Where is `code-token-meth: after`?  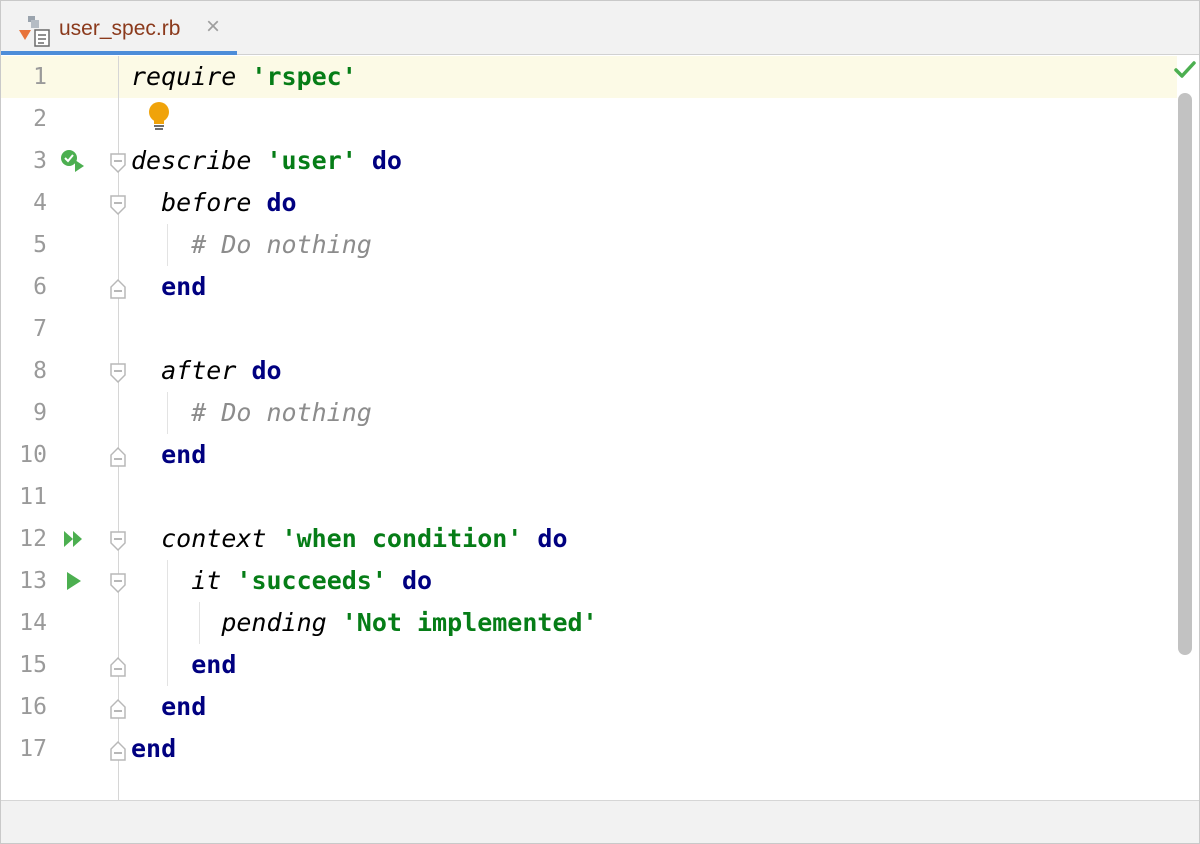
code-token-meth: after is located at coordinates (199, 370).